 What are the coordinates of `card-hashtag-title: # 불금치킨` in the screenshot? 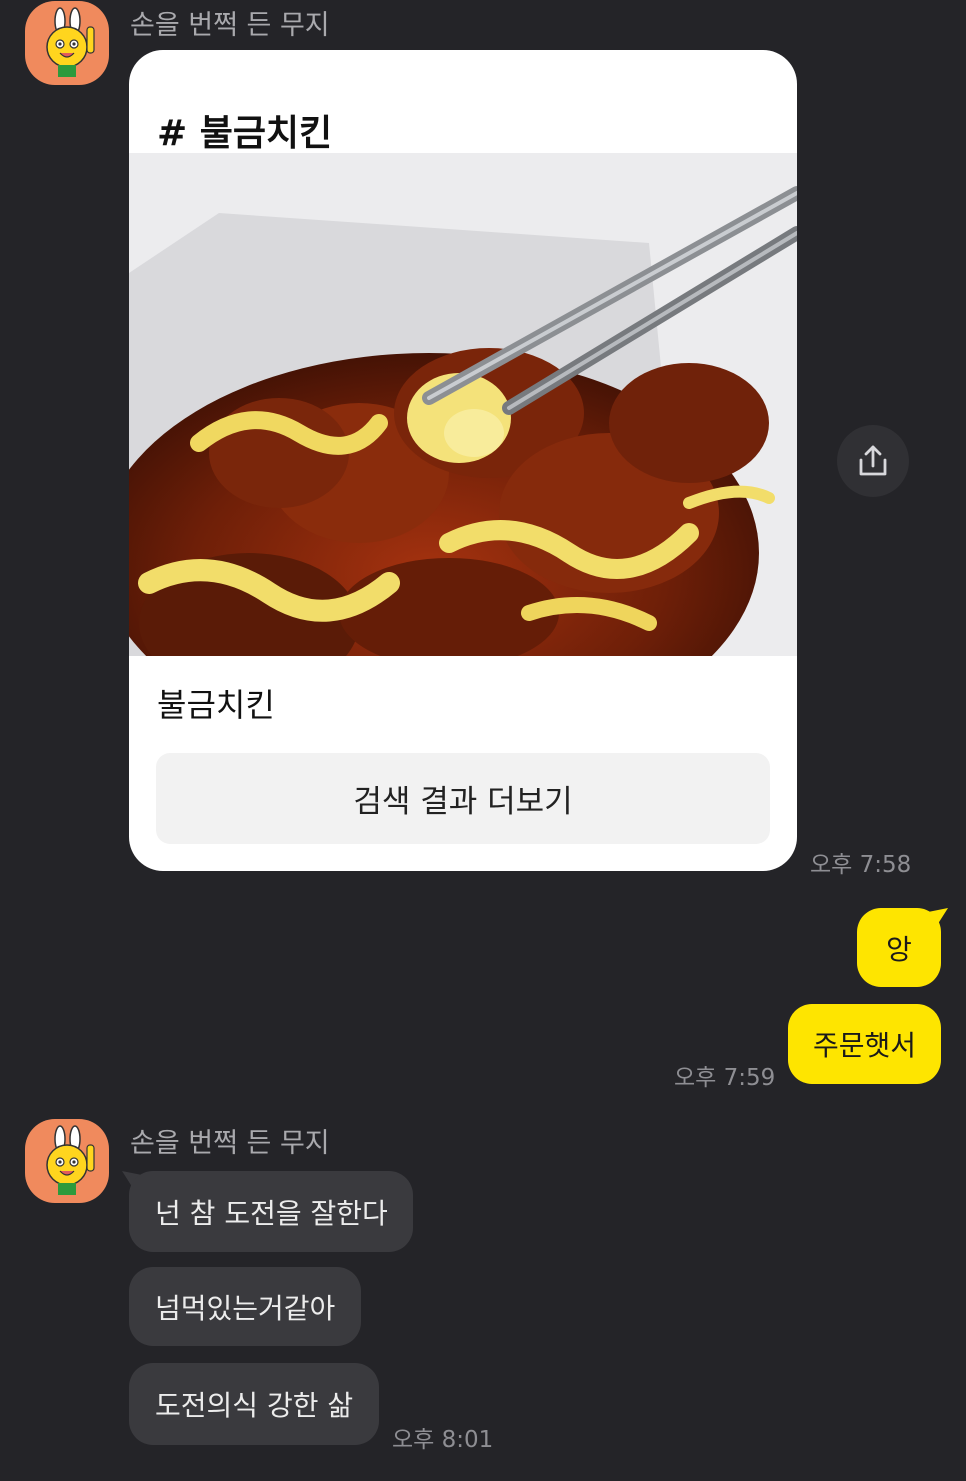 It's located at (245, 133).